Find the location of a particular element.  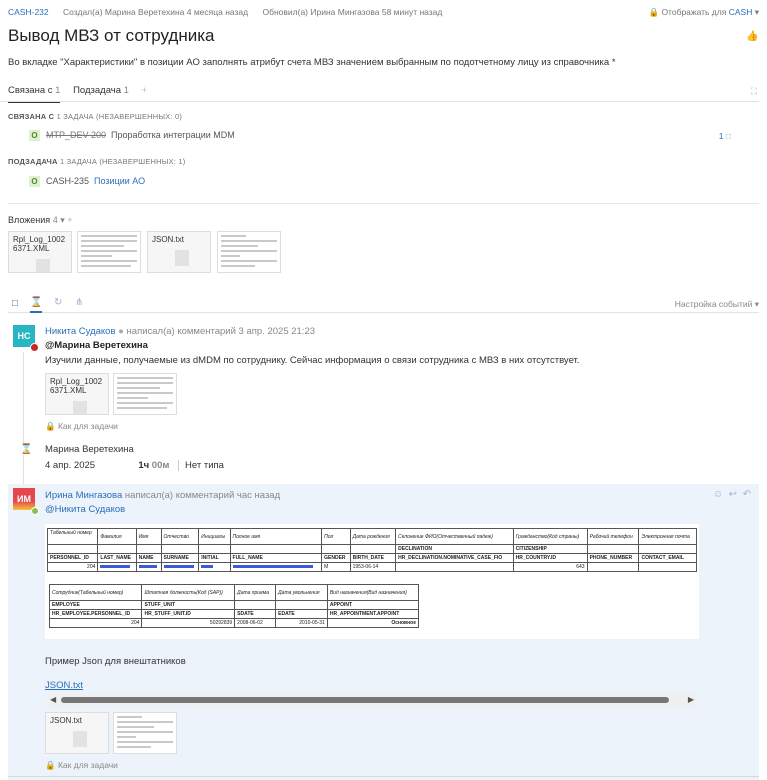

activity-bar: □ ⌛ ↻ ⋔ Настройка событий ▾ is located at coordinates (383, 305).